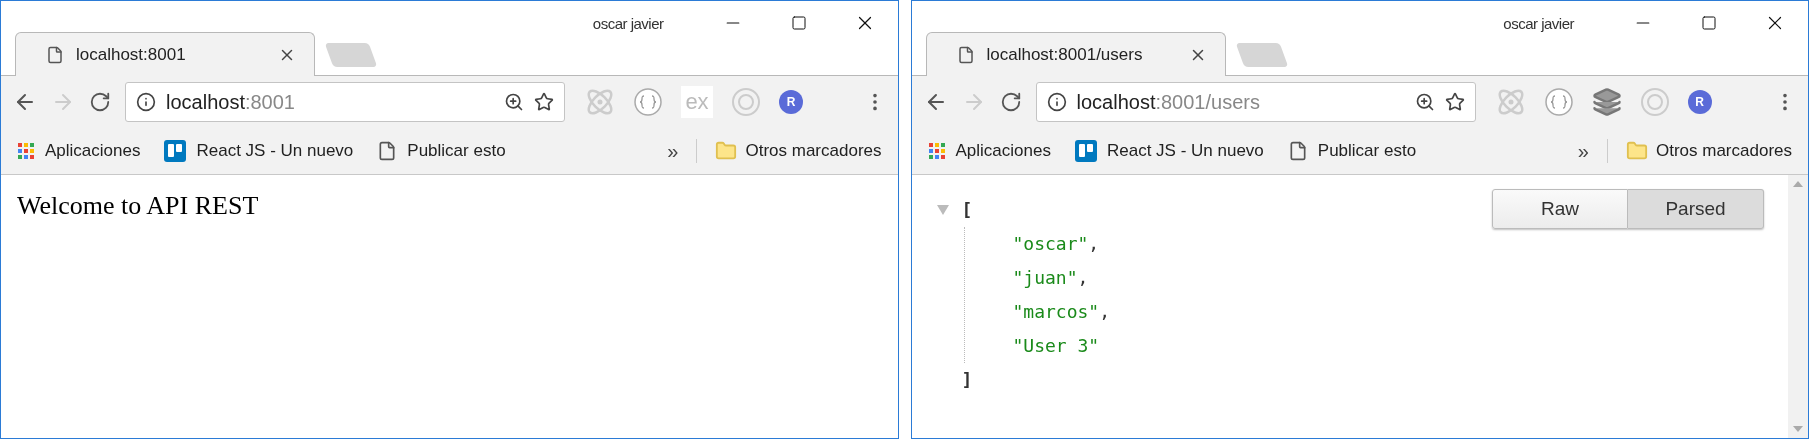 The width and height of the screenshot is (1809, 439). What do you see at coordinates (1050, 244) in the screenshot?
I see `json-string: "oscar"` at bounding box center [1050, 244].